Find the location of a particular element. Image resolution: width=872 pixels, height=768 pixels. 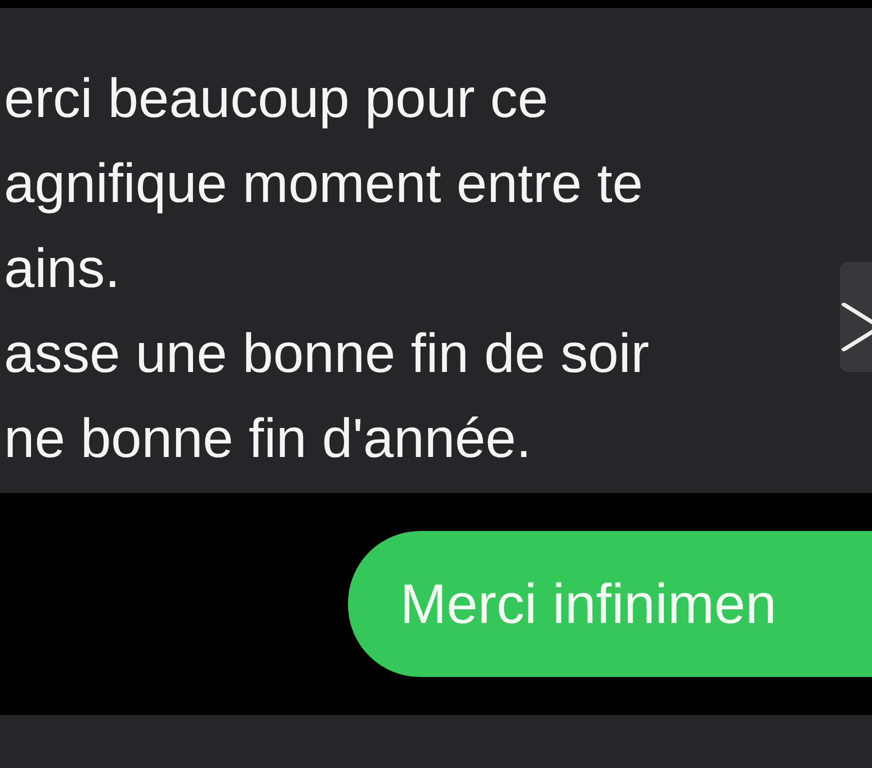

message-text: Merci infinimen is located at coordinates (588, 604).